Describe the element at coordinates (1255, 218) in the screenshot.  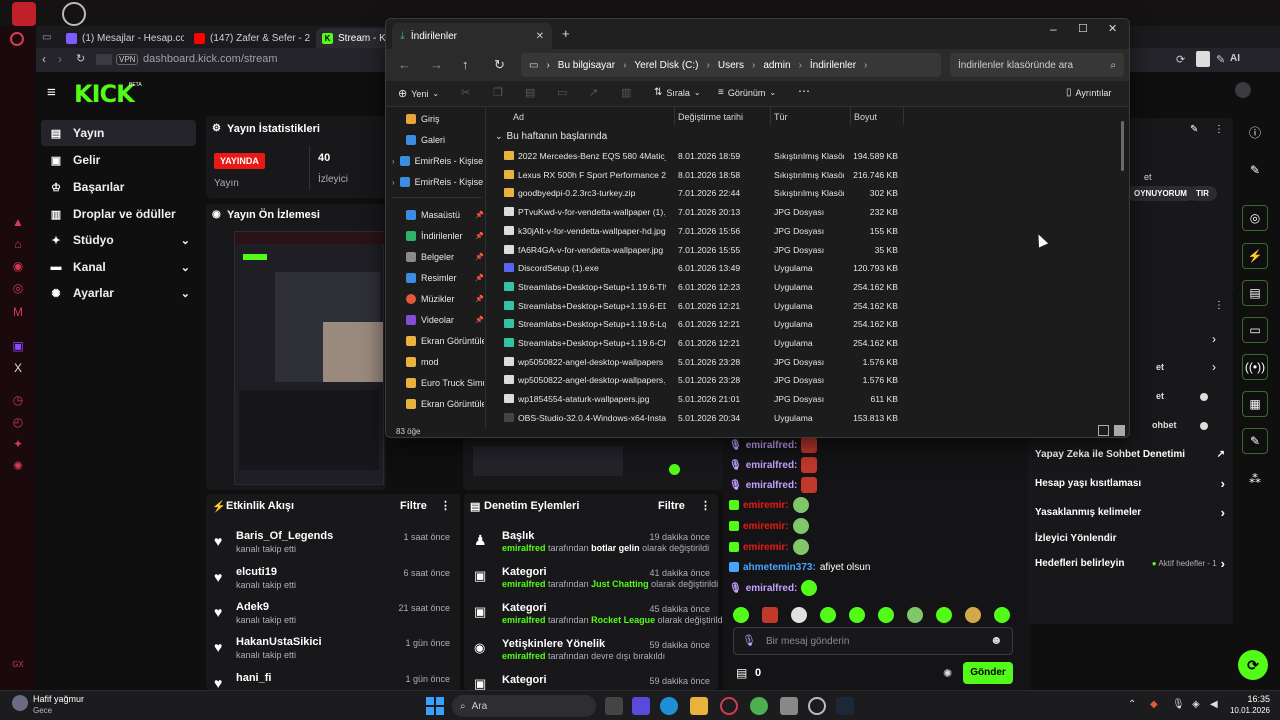
I see `camera-icon: ◎` at that location.